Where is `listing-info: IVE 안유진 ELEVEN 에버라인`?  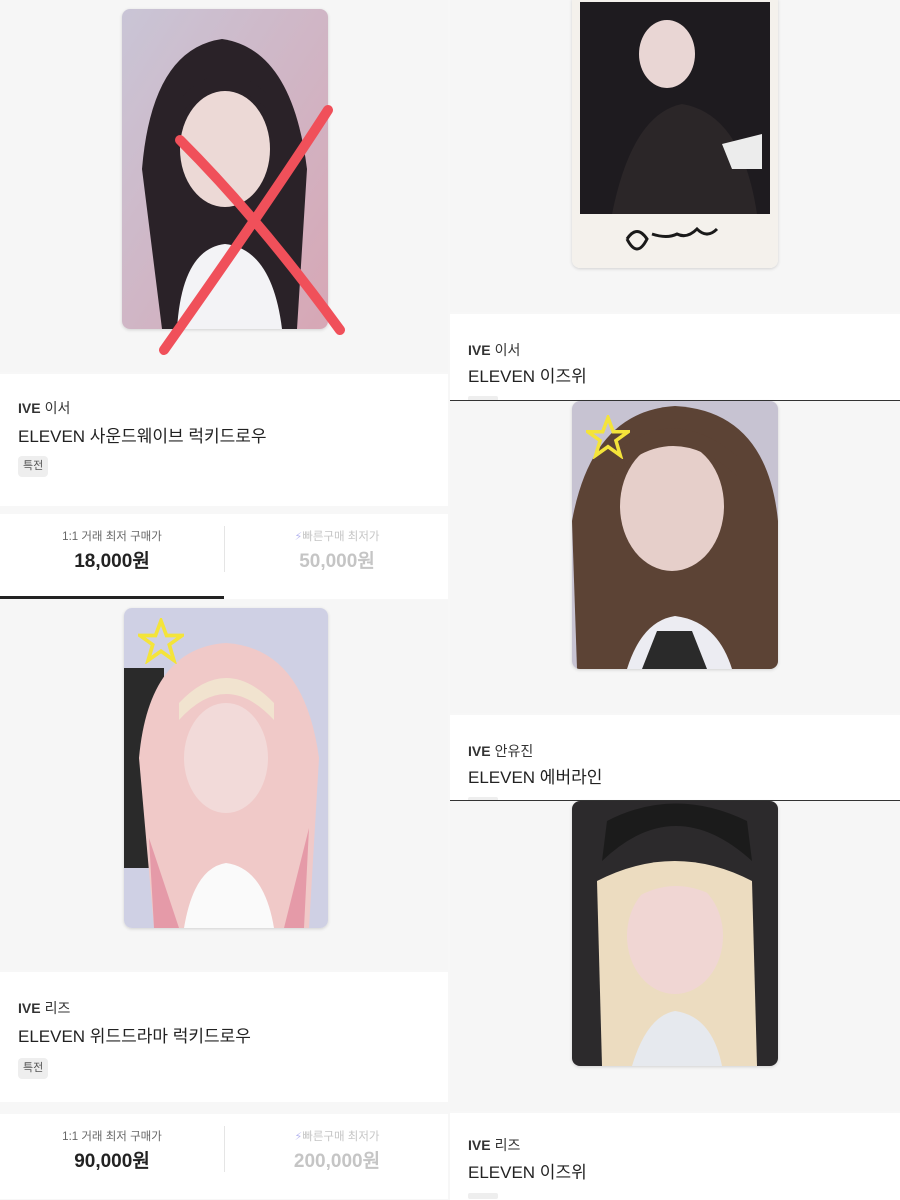
listing-info: IVE 안유진 ELEVEN 에버라인 is located at coordinates (675, 759).